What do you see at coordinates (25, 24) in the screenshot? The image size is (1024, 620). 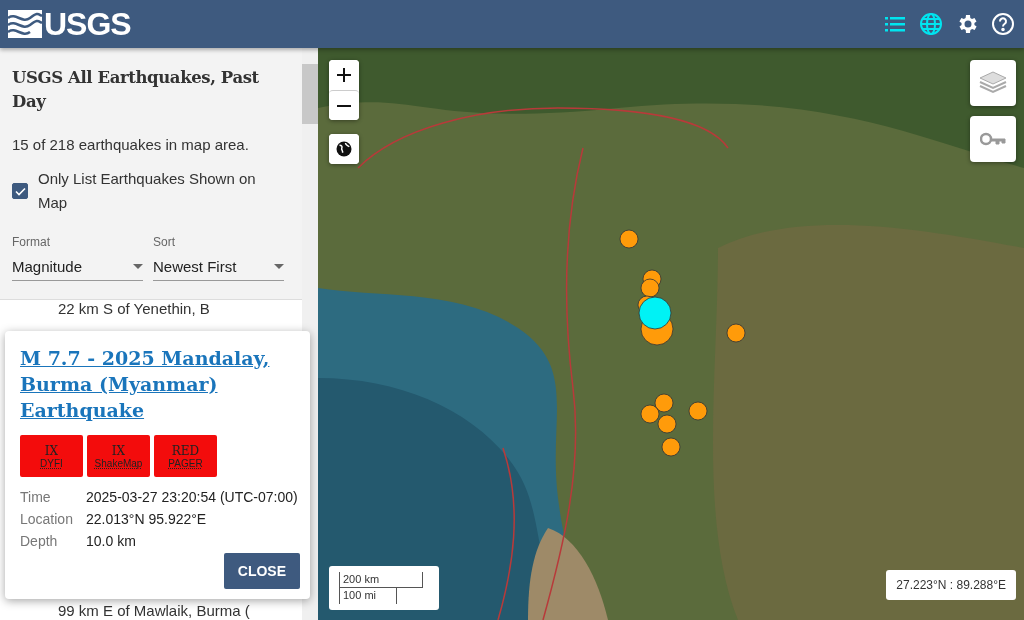 I see `usgs-logo-icon` at bounding box center [25, 24].